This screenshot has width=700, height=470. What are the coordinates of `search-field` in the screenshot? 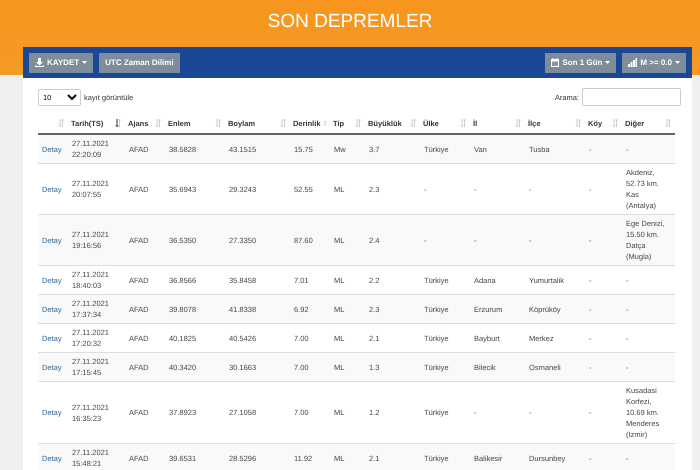 It's located at (631, 97).